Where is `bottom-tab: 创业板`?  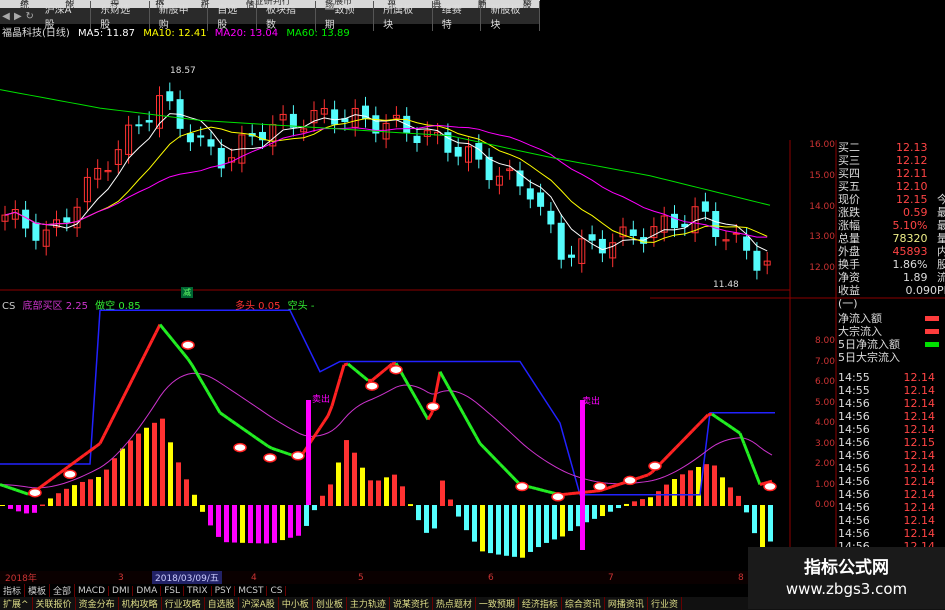
bottom-tab: 创业板 is located at coordinates (330, 603).